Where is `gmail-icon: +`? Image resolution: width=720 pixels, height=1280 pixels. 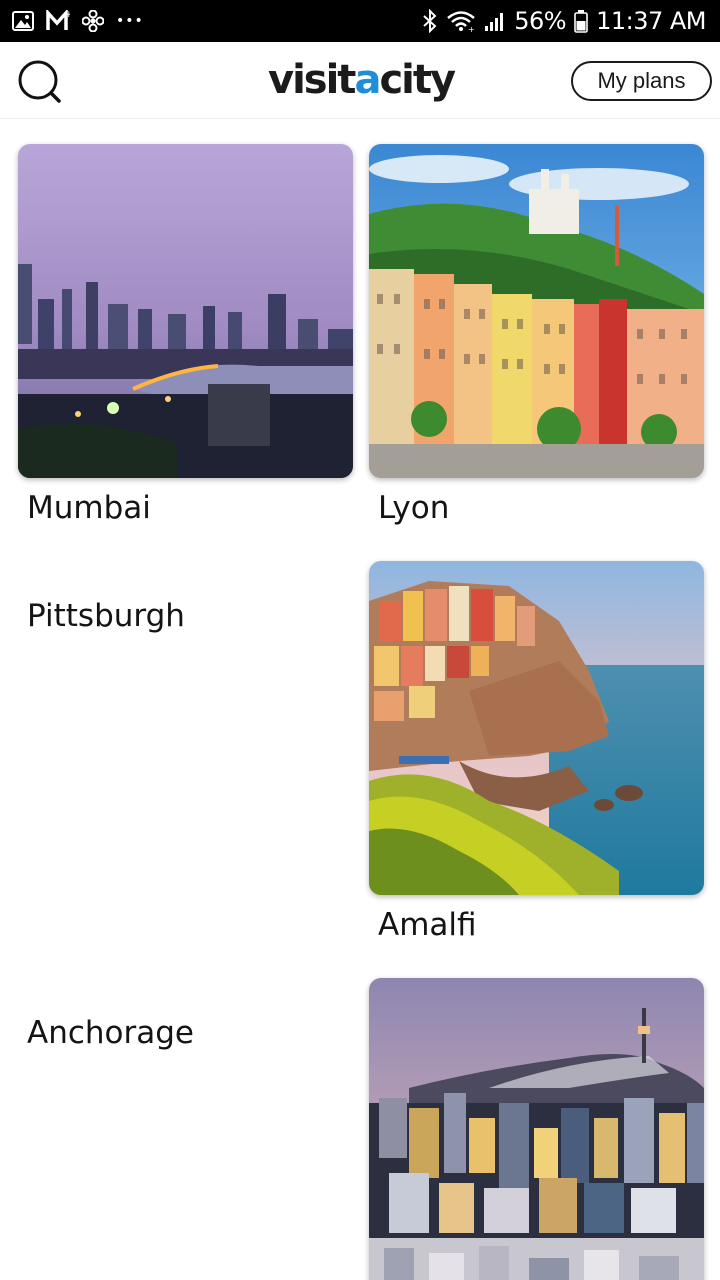 gmail-icon: + is located at coordinates (58, 21).